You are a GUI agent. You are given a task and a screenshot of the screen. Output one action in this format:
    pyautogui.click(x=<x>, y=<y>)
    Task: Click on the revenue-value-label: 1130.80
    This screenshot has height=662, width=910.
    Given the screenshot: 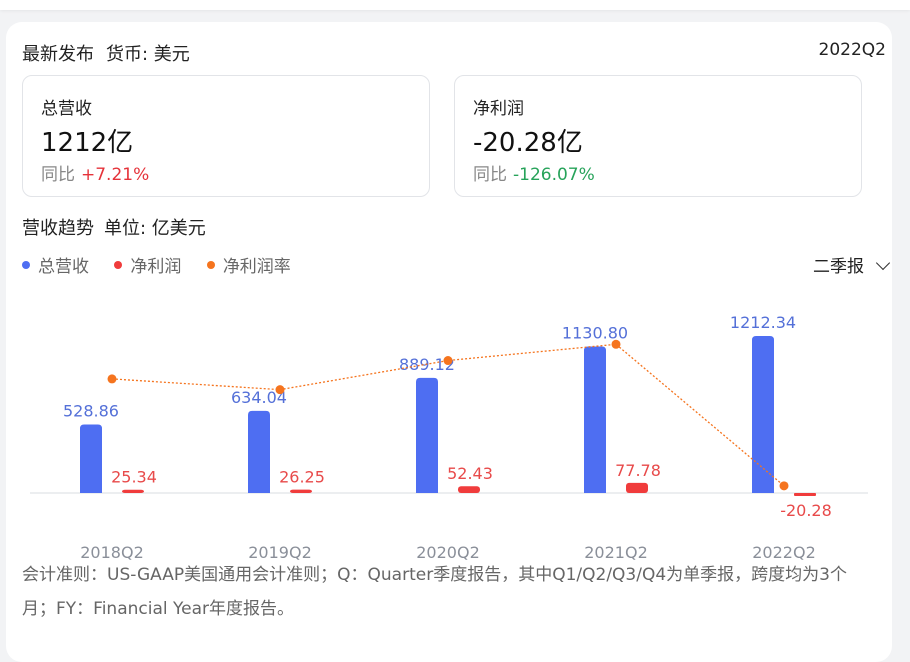 What is the action you would take?
    pyautogui.click(x=595, y=333)
    